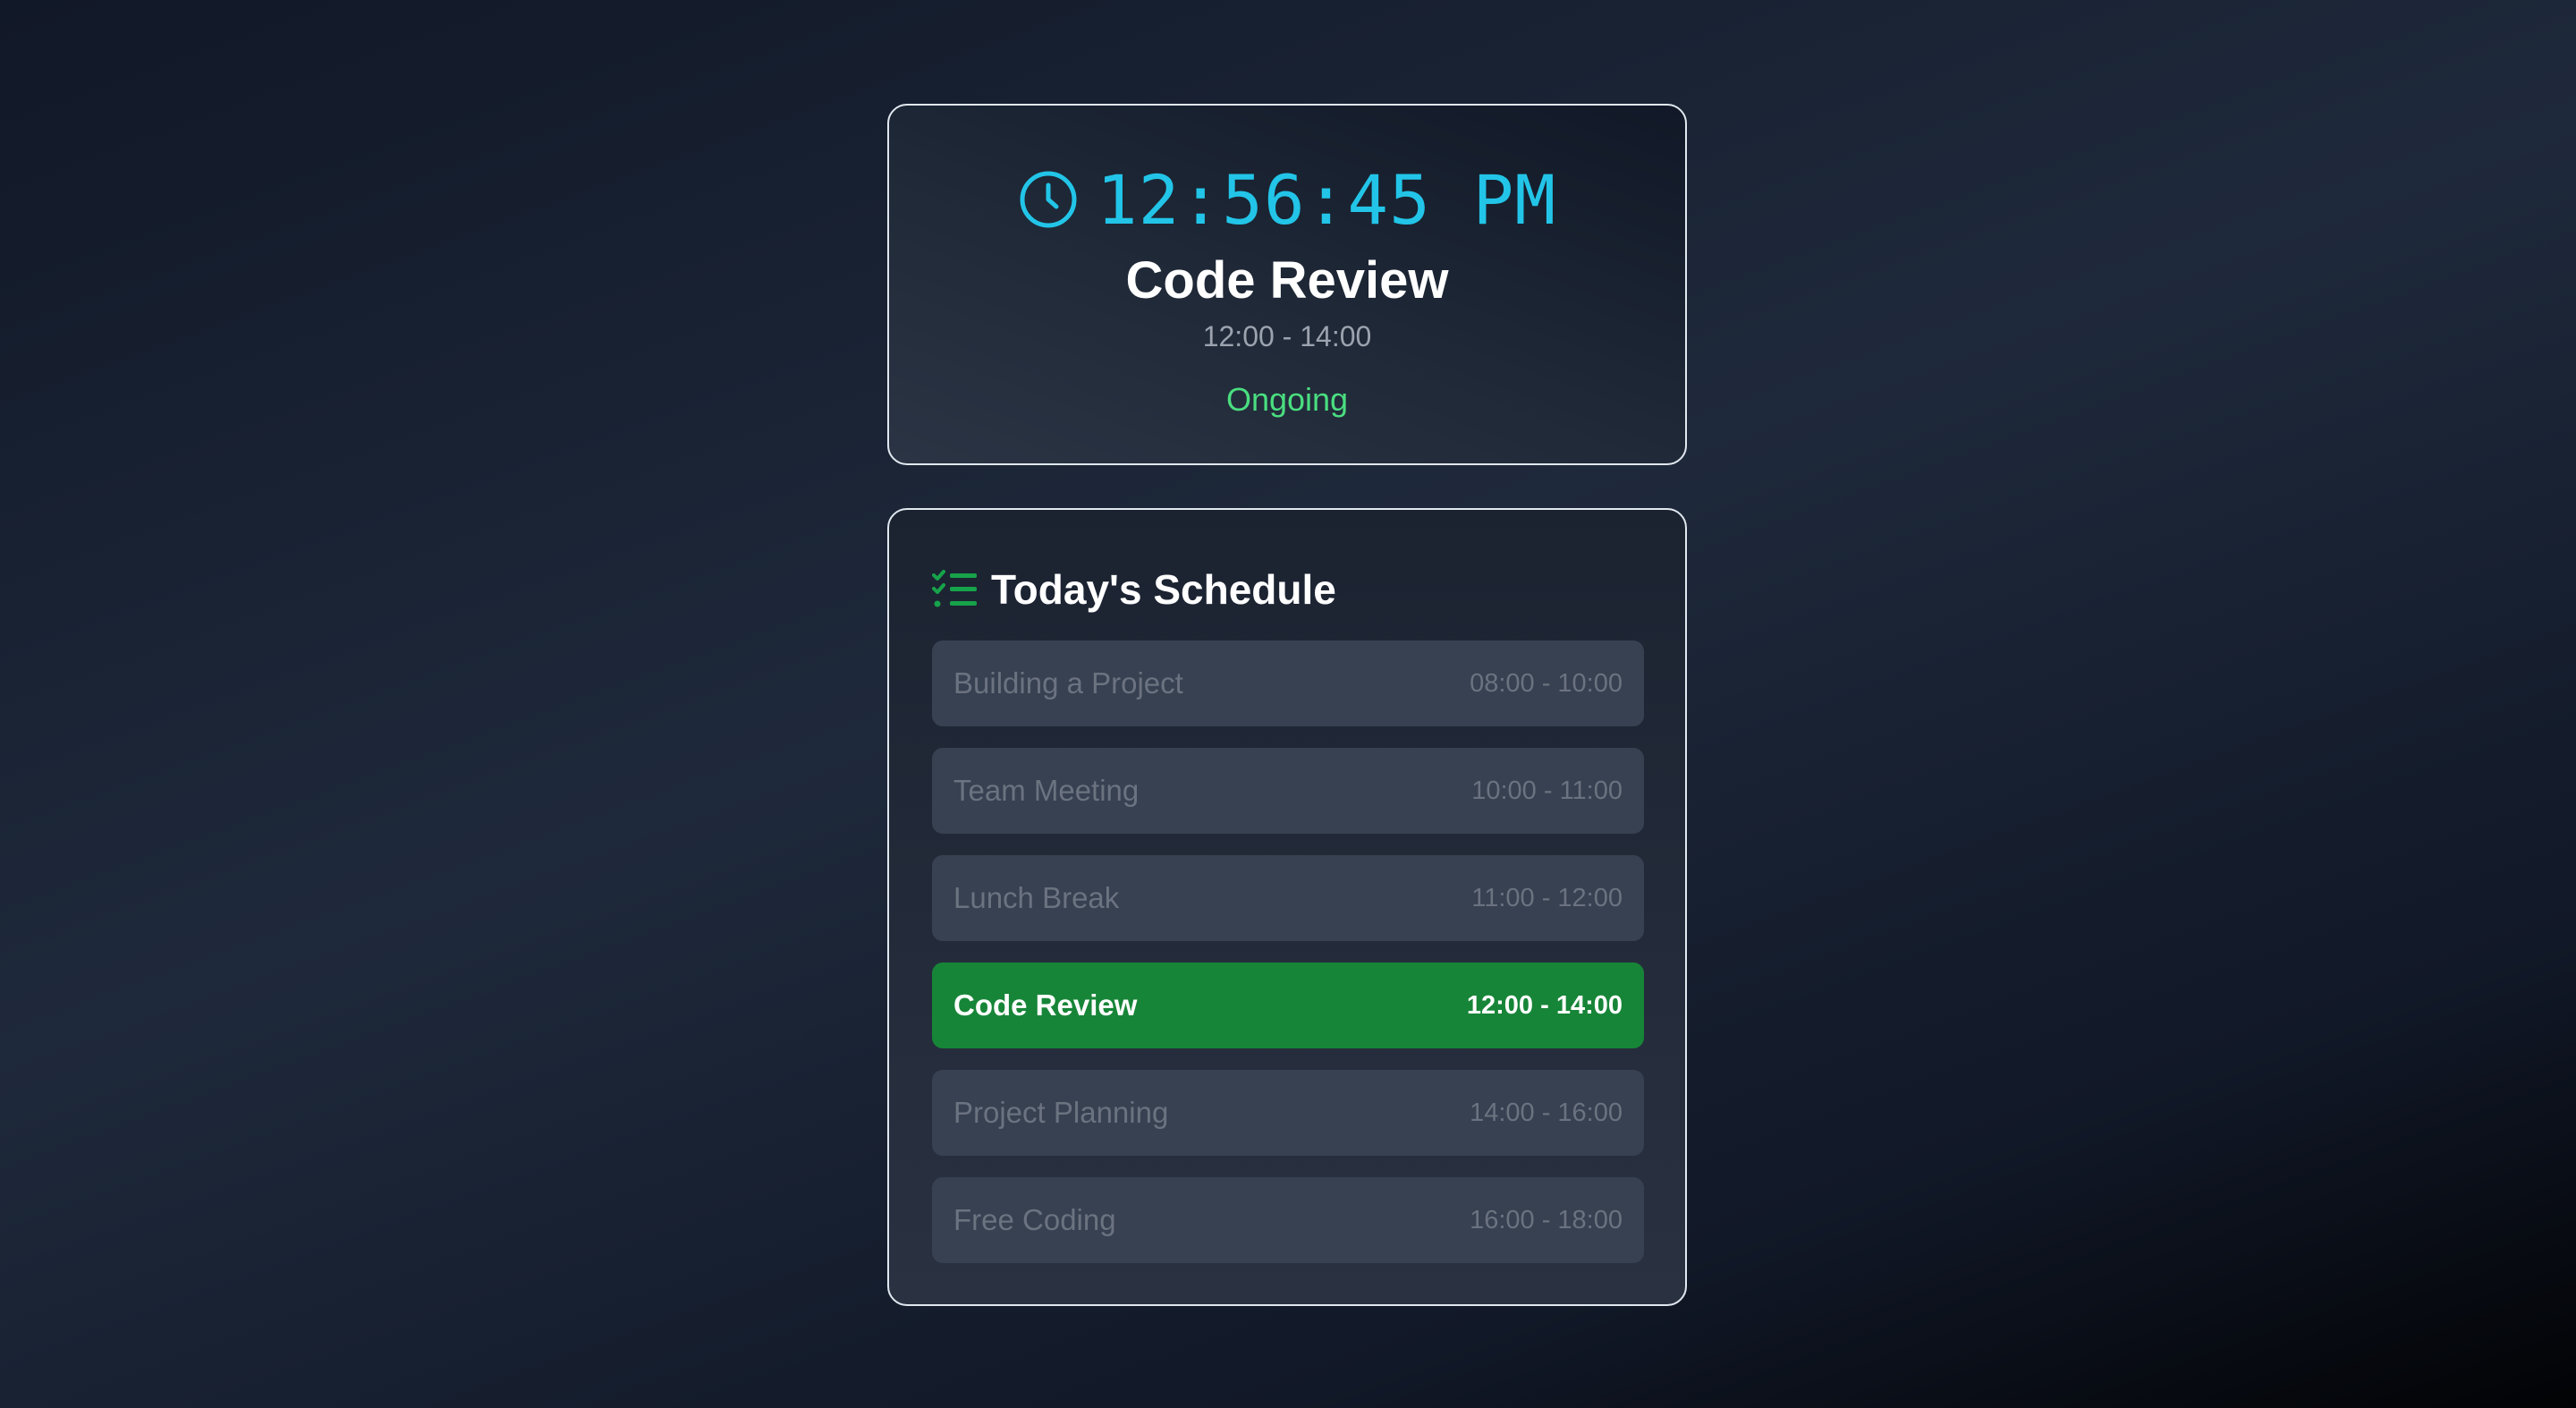 This screenshot has width=2576, height=1408. I want to click on clock-row: 12:56:45 PM, so click(1287, 199).